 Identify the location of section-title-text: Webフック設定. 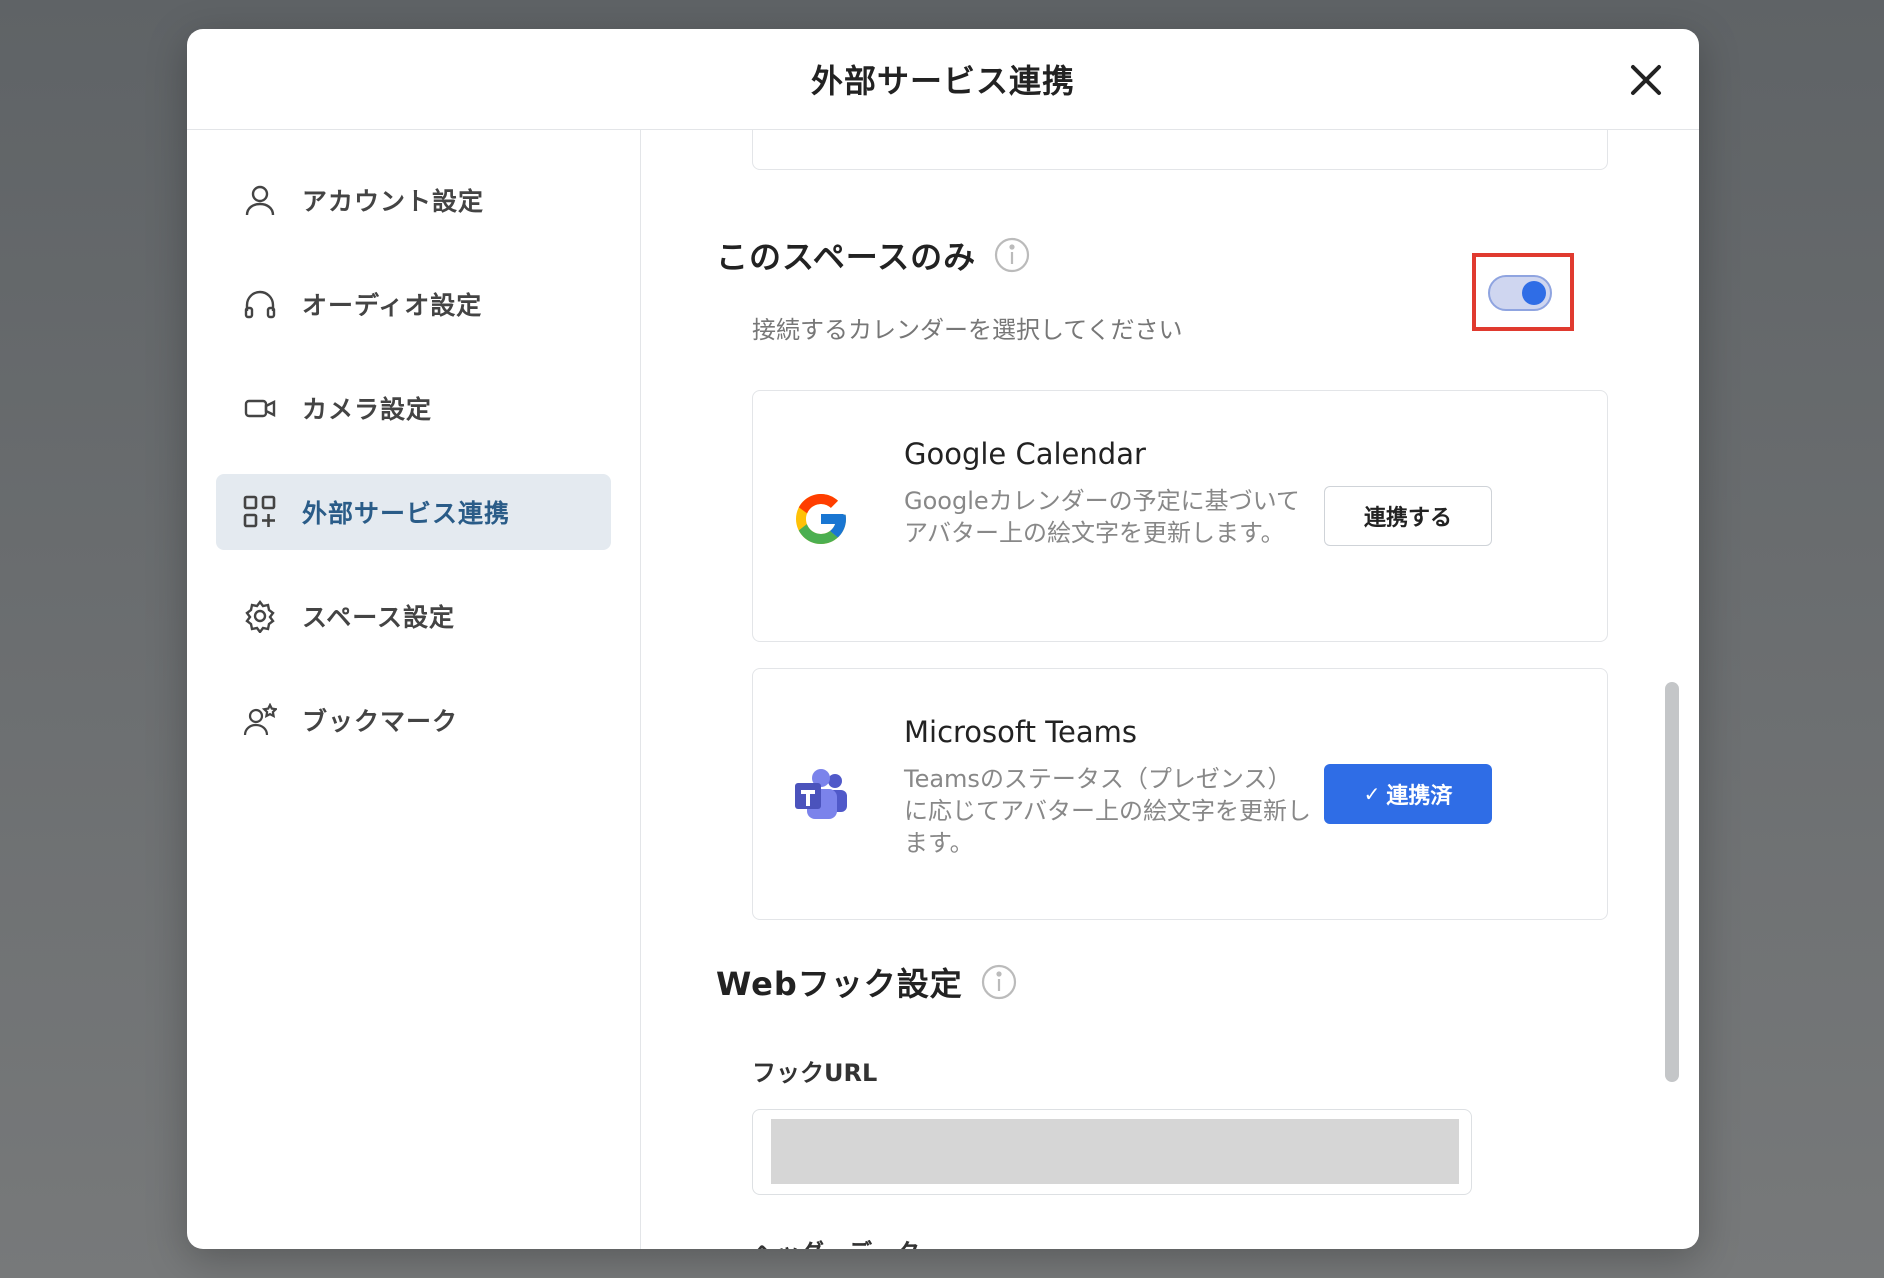
(839, 984).